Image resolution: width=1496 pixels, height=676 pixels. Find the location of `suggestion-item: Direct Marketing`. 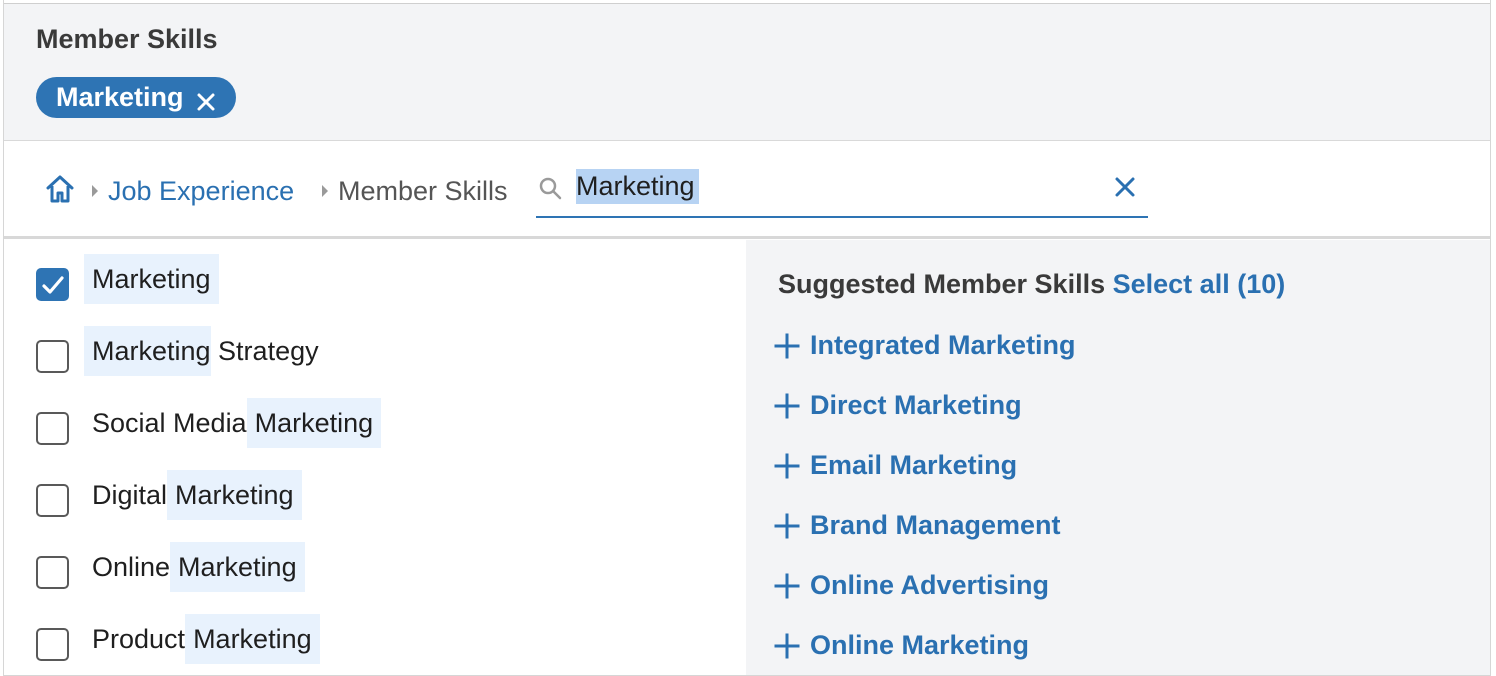

suggestion-item: Direct Marketing is located at coordinates (898, 405).